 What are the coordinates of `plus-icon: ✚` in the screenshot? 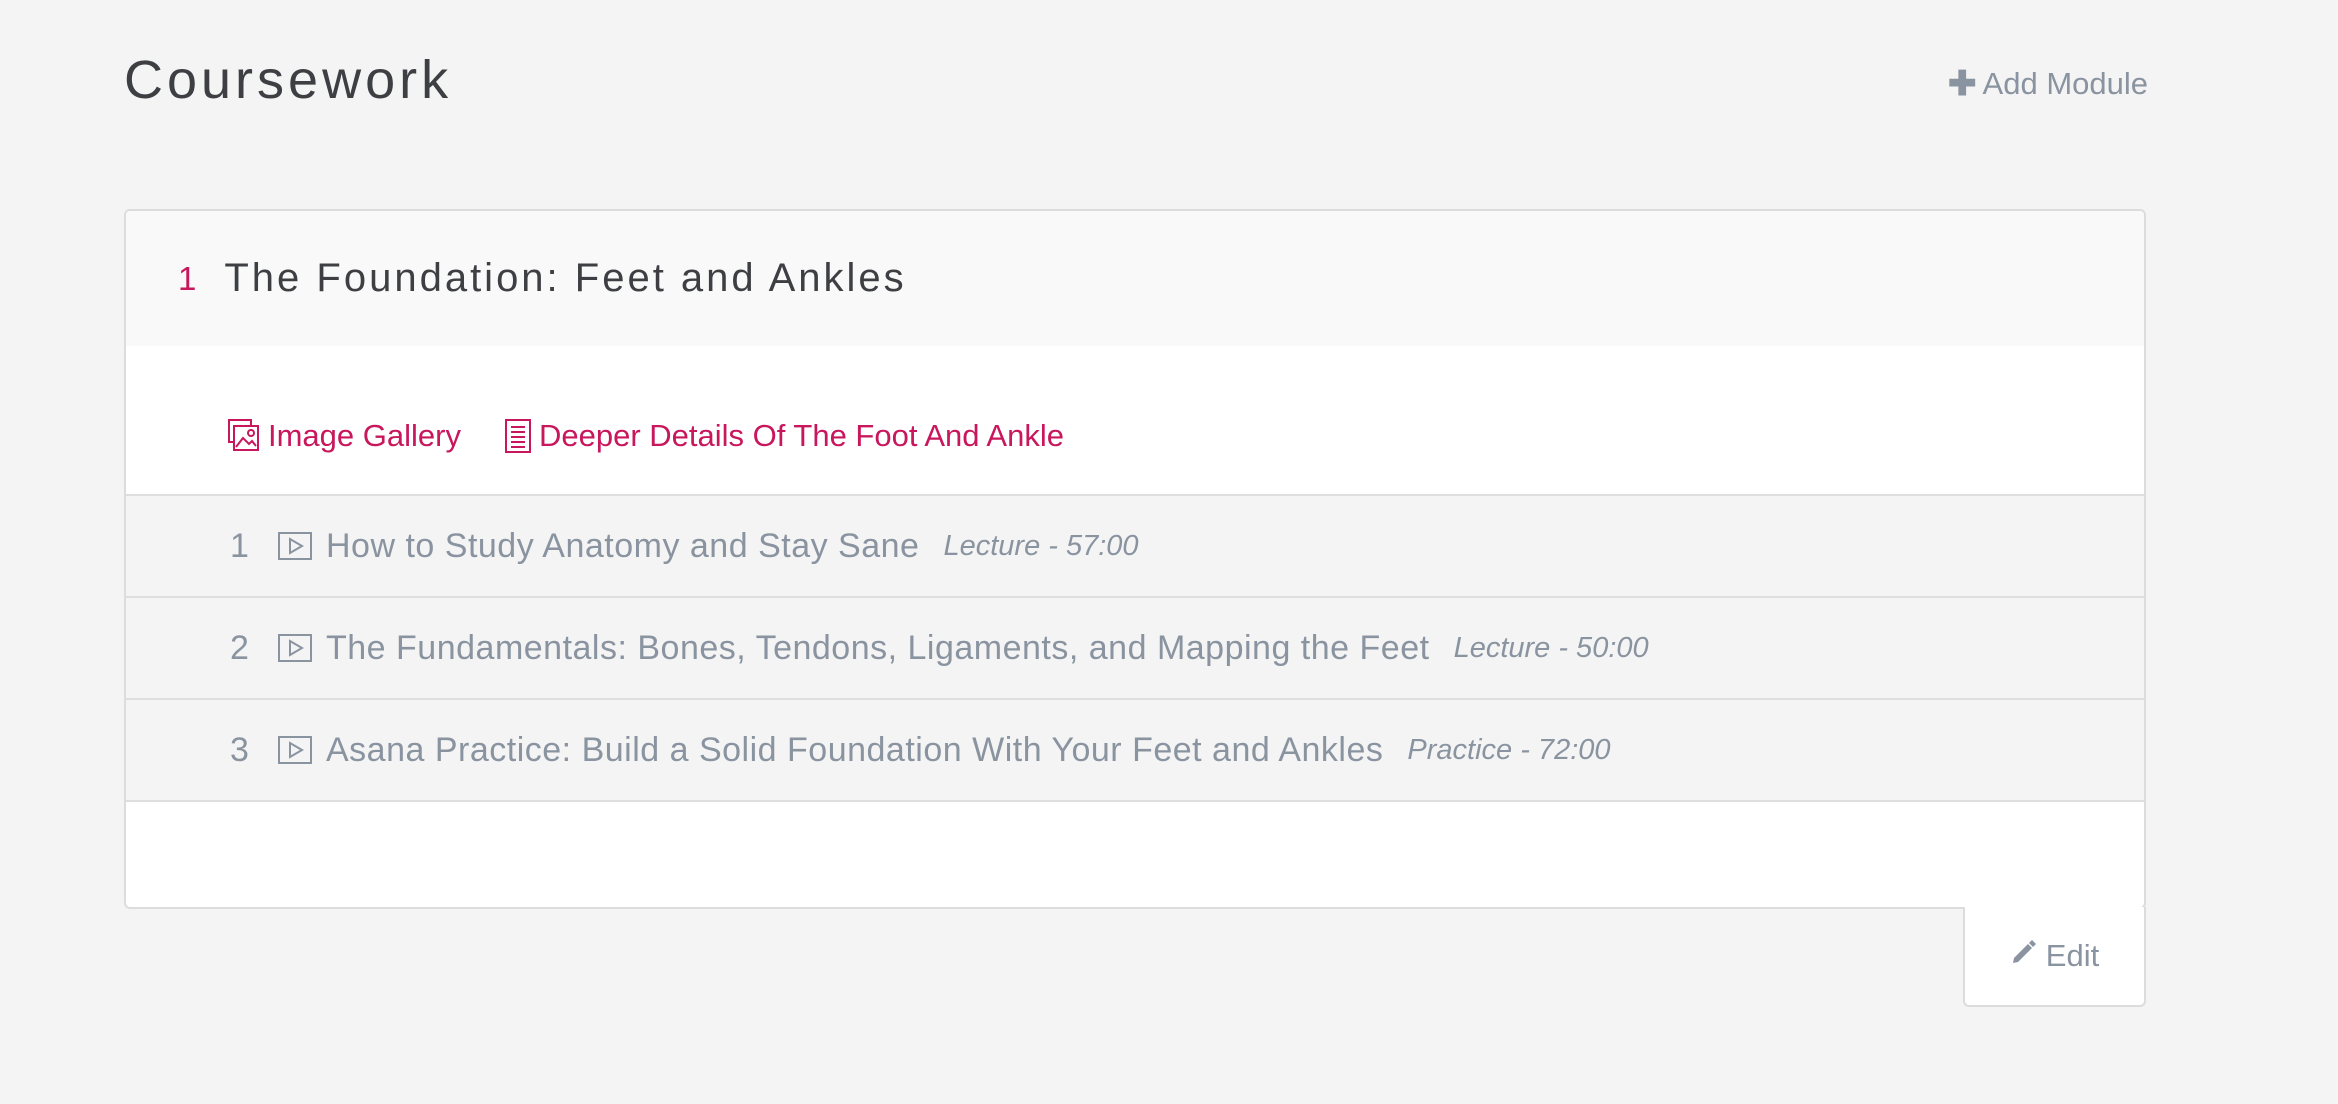 It's located at (1962, 84).